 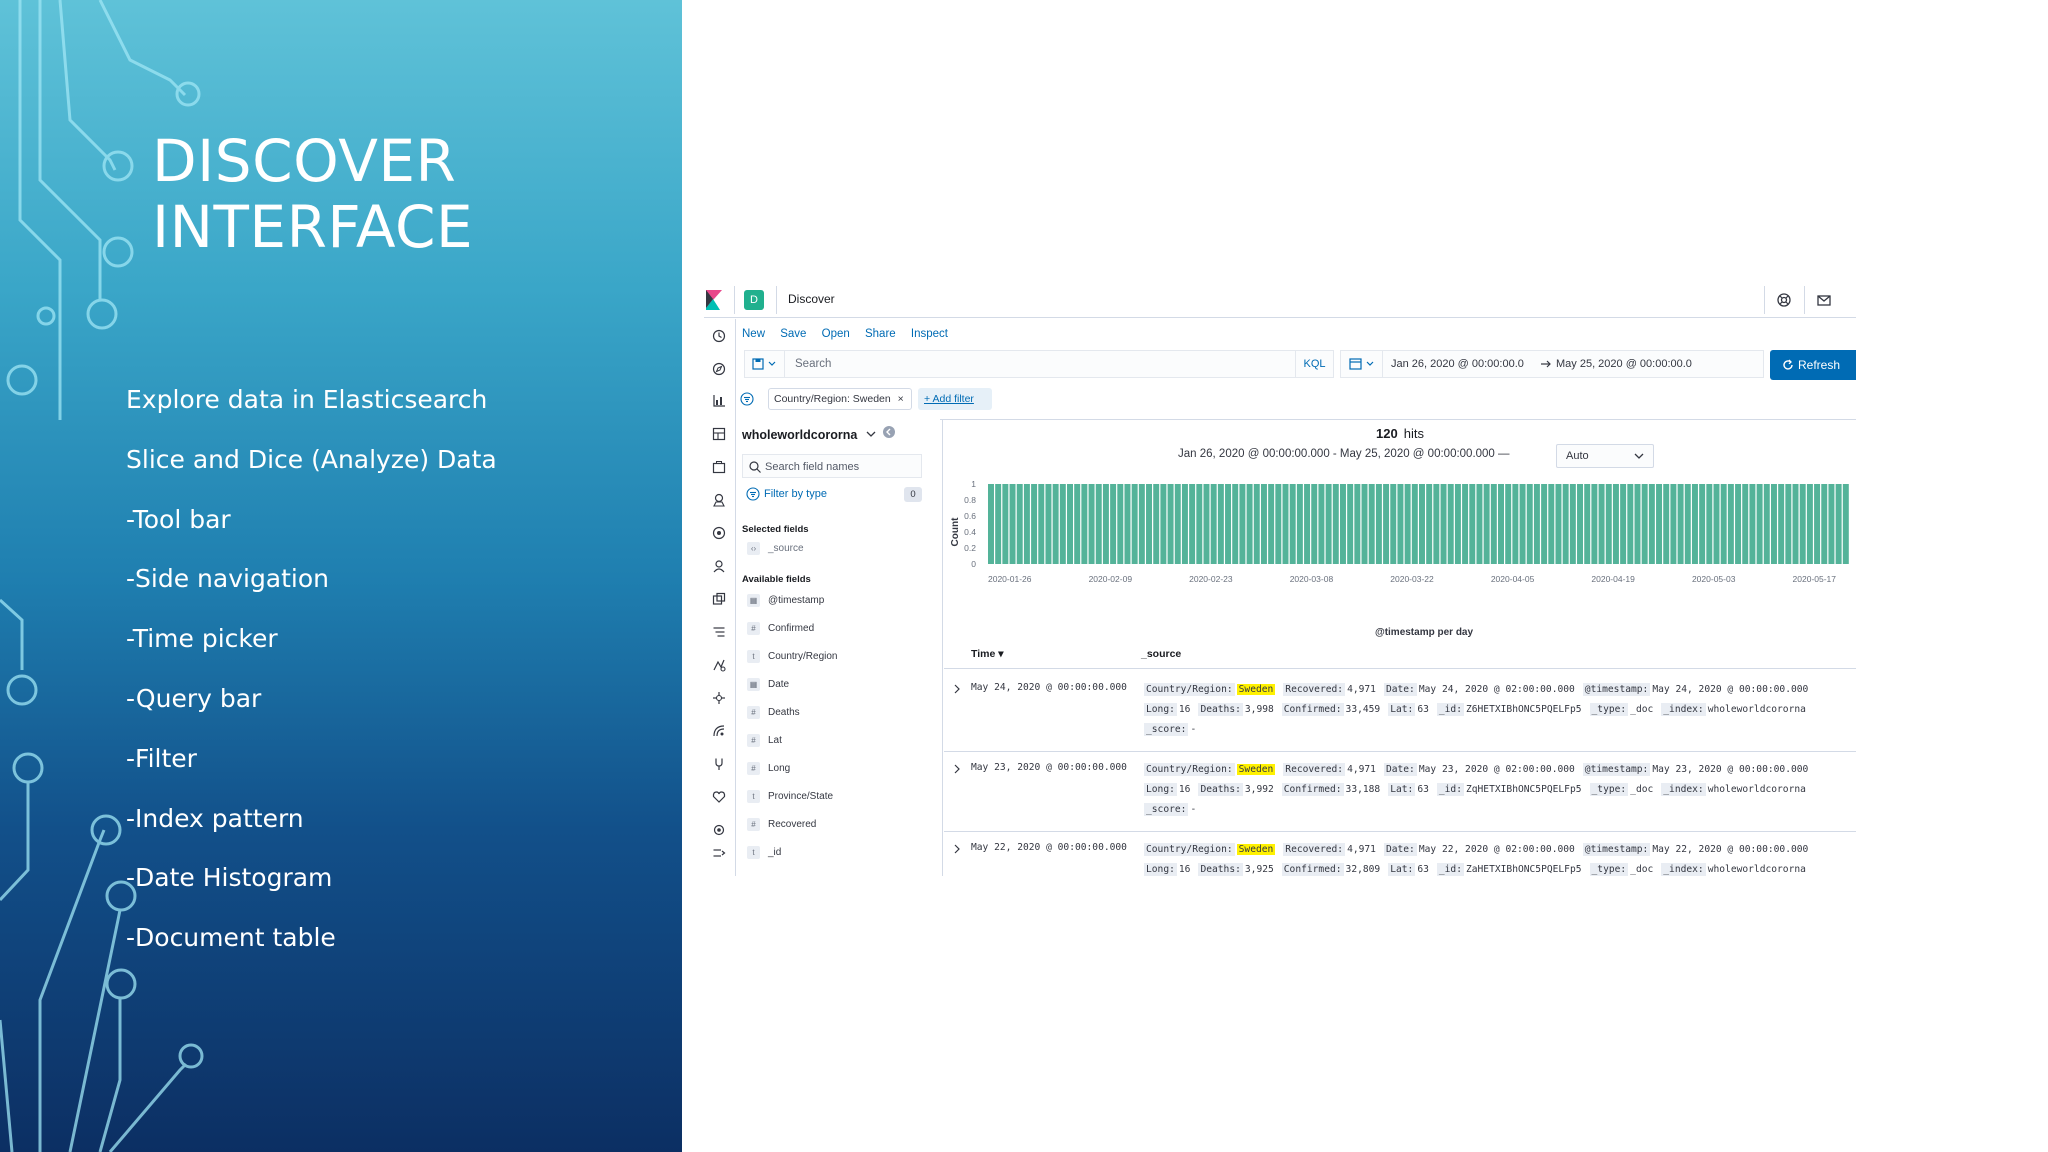 What do you see at coordinates (719, 632) in the screenshot?
I see `logs-icon` at bounding box center [719, 632].